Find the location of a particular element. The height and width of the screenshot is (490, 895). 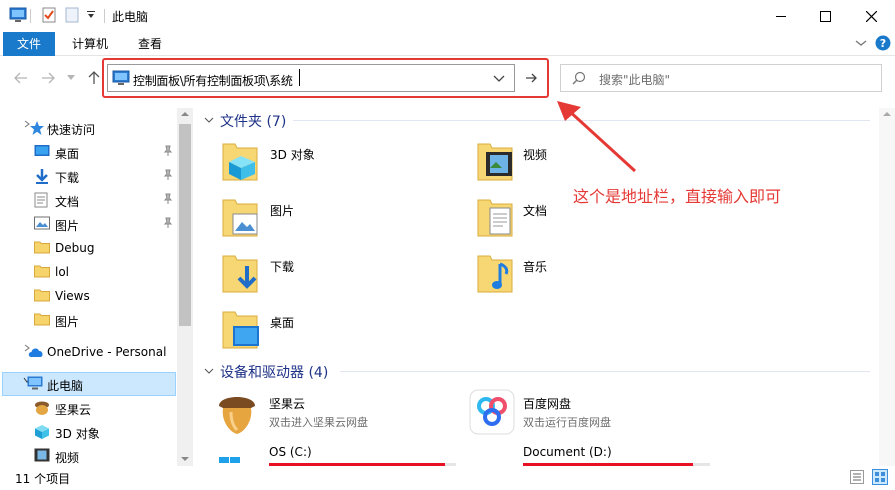

nav-item-jianguoyun: 坚果云 is located at coordinates (88, 408).